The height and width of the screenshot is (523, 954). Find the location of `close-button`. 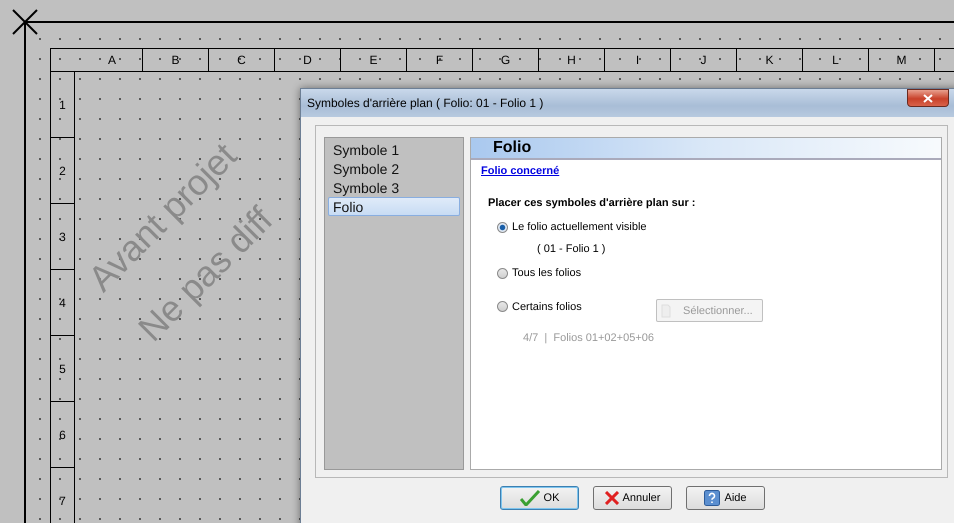

close-button is located at coordinates (928, 98).